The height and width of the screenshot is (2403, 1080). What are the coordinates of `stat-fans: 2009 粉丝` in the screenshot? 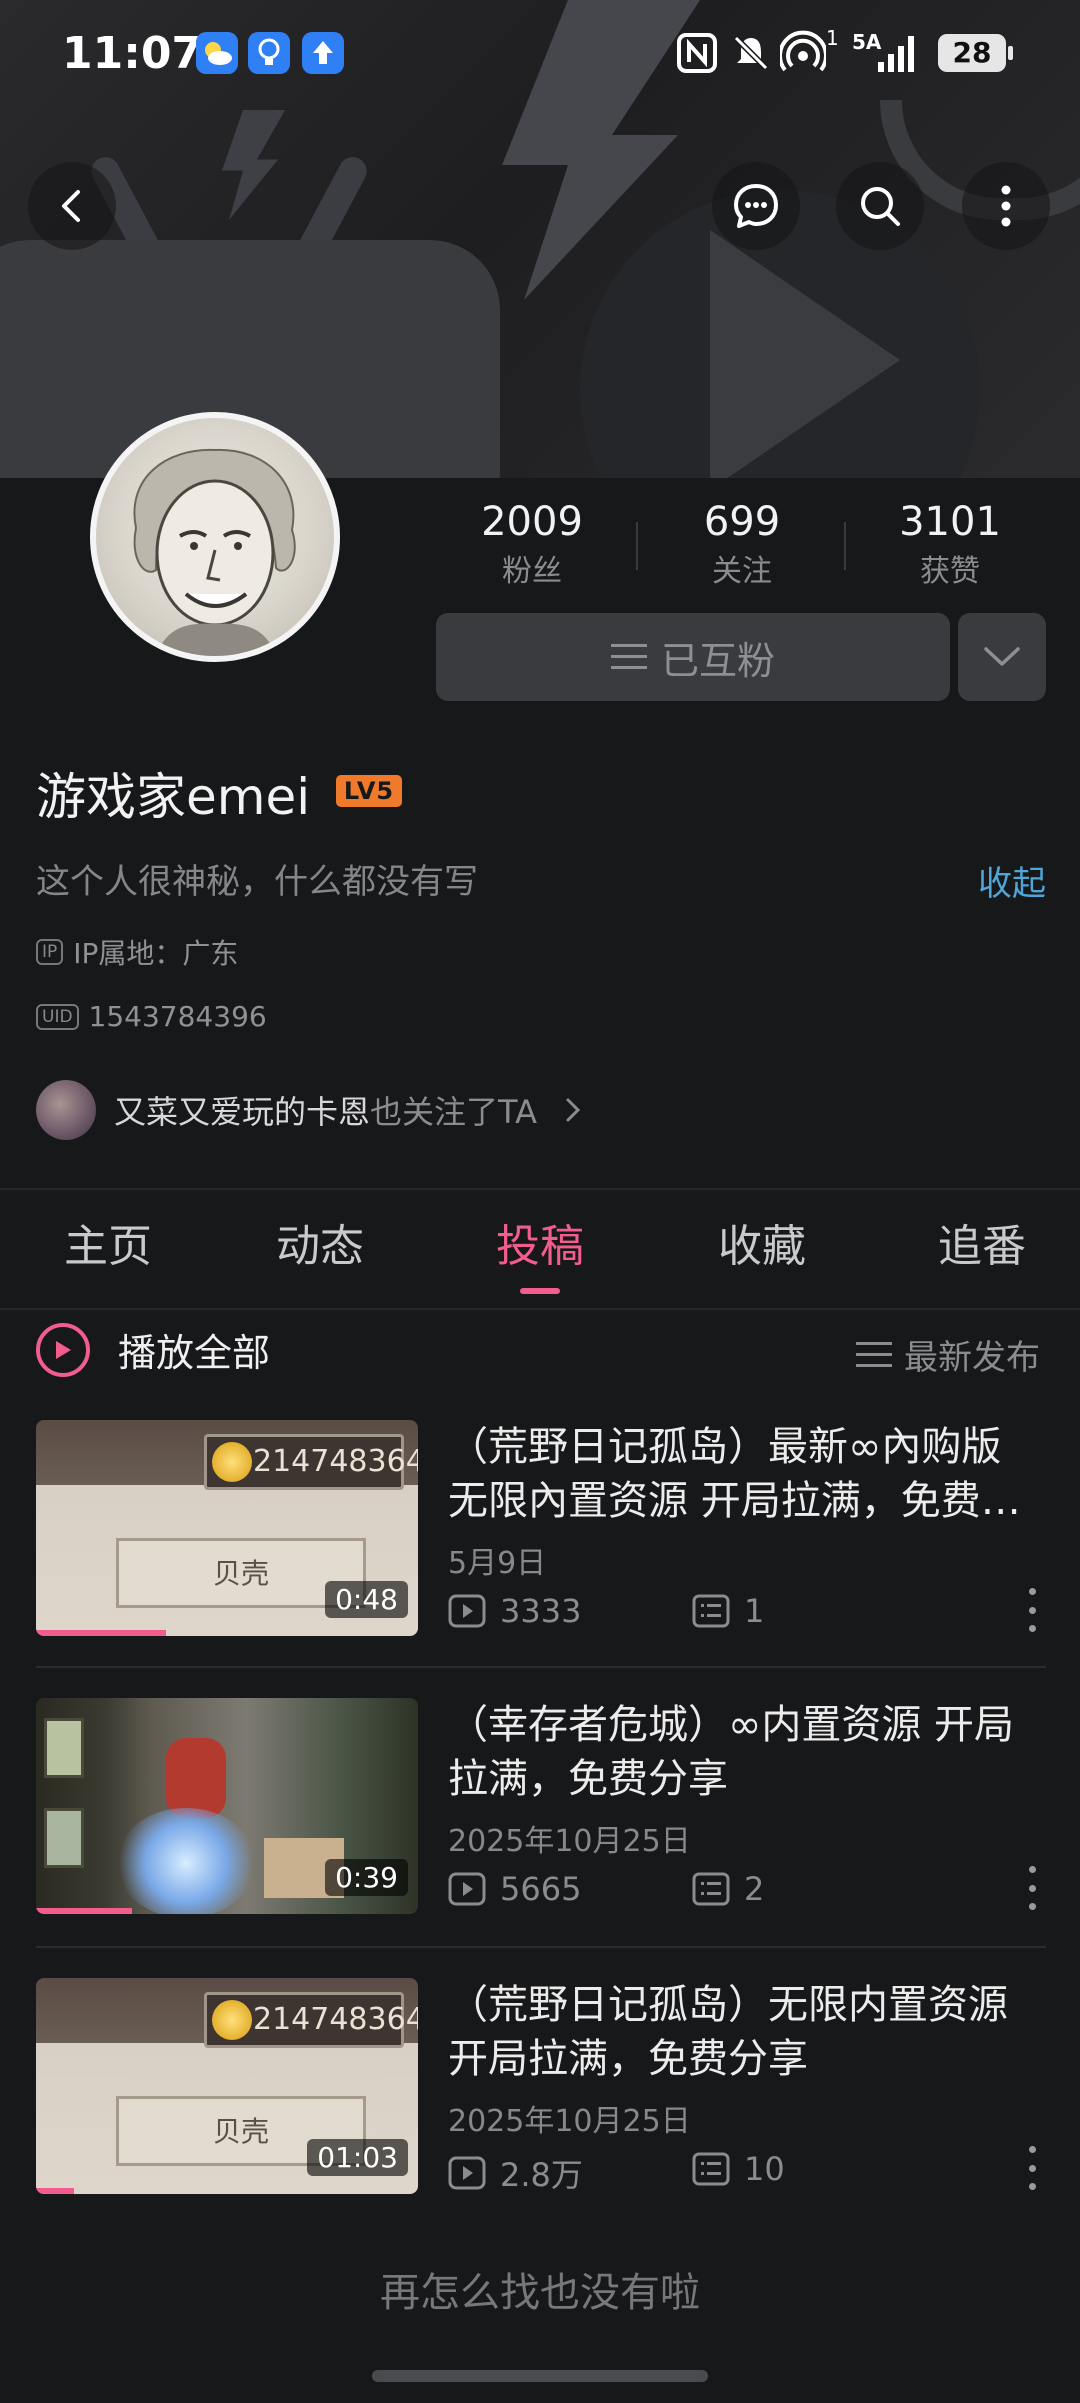 It's located at (532, 546).